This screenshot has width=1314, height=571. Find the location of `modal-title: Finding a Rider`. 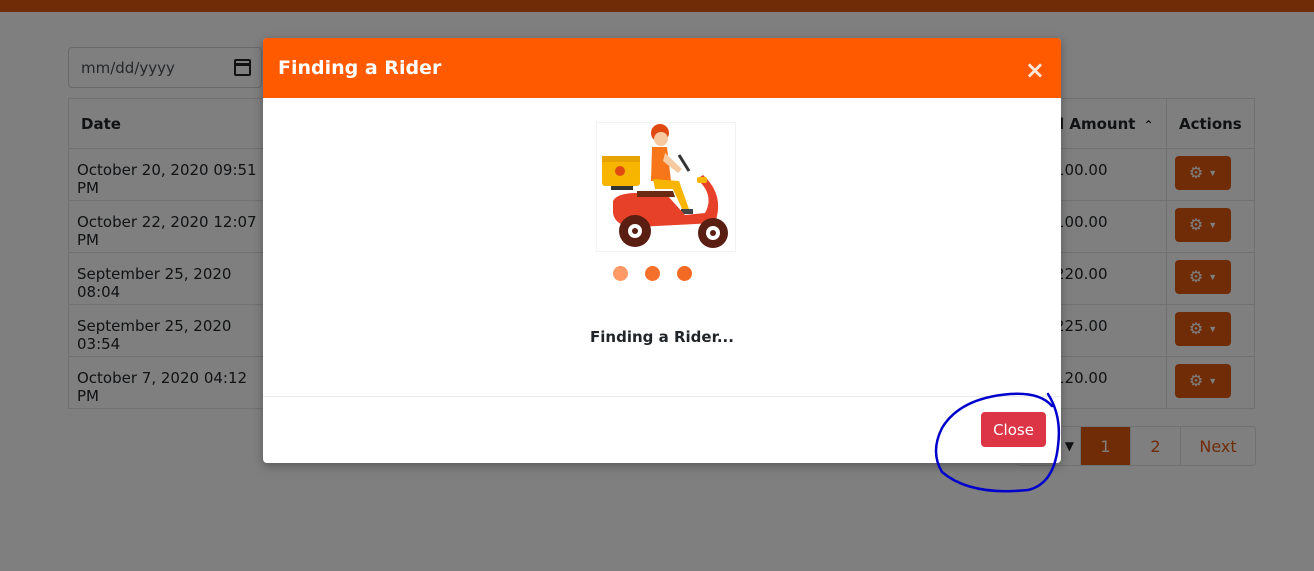

modal-title: Finding a Rider is located at coordinates (360, 68).